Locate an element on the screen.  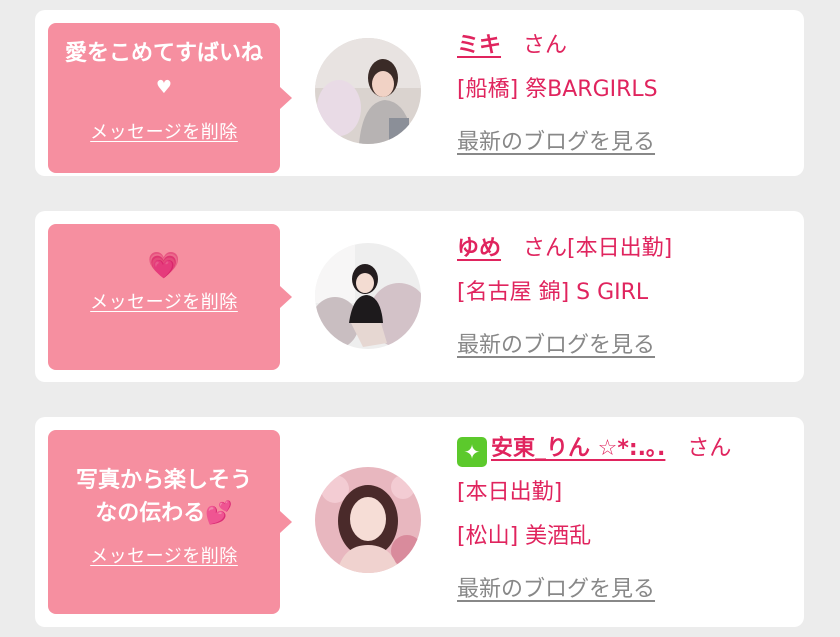
message-bubble: 写真から楽しそう なの伝わる💕 メッセージを削除 is located at coordinates (170, 522).